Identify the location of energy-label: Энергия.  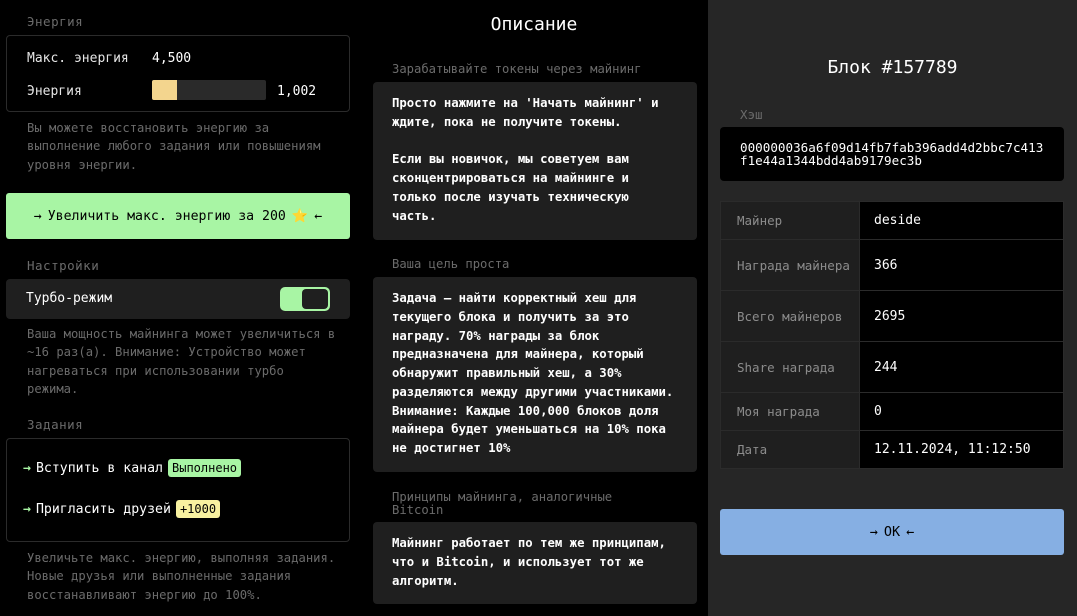
(54, 91).